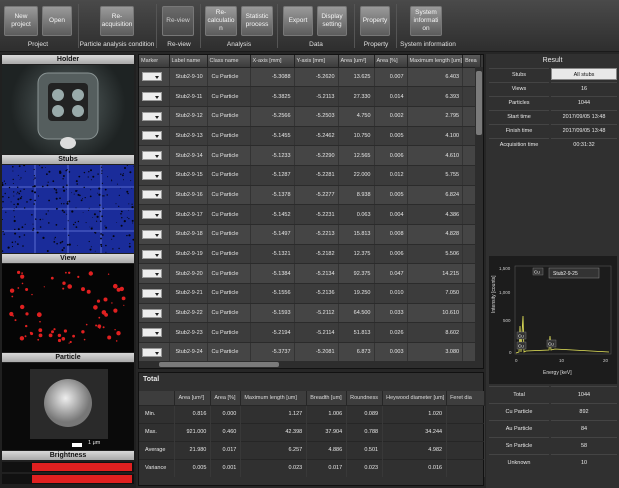 This screenshot has height=488, width=619. Describe the element at coordinates (272, 77) in the screenshot. I see `value-cell: -5.3088` at that location.